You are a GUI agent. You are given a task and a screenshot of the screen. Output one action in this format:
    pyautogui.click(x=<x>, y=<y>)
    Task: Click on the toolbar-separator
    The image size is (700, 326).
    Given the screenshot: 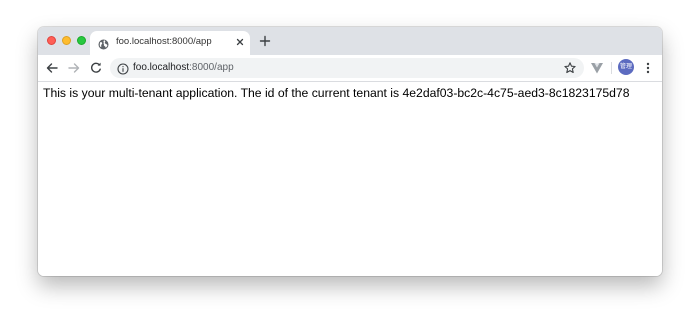 What is the action you would take?
    pyautogui.click(x=611, y=68)
    